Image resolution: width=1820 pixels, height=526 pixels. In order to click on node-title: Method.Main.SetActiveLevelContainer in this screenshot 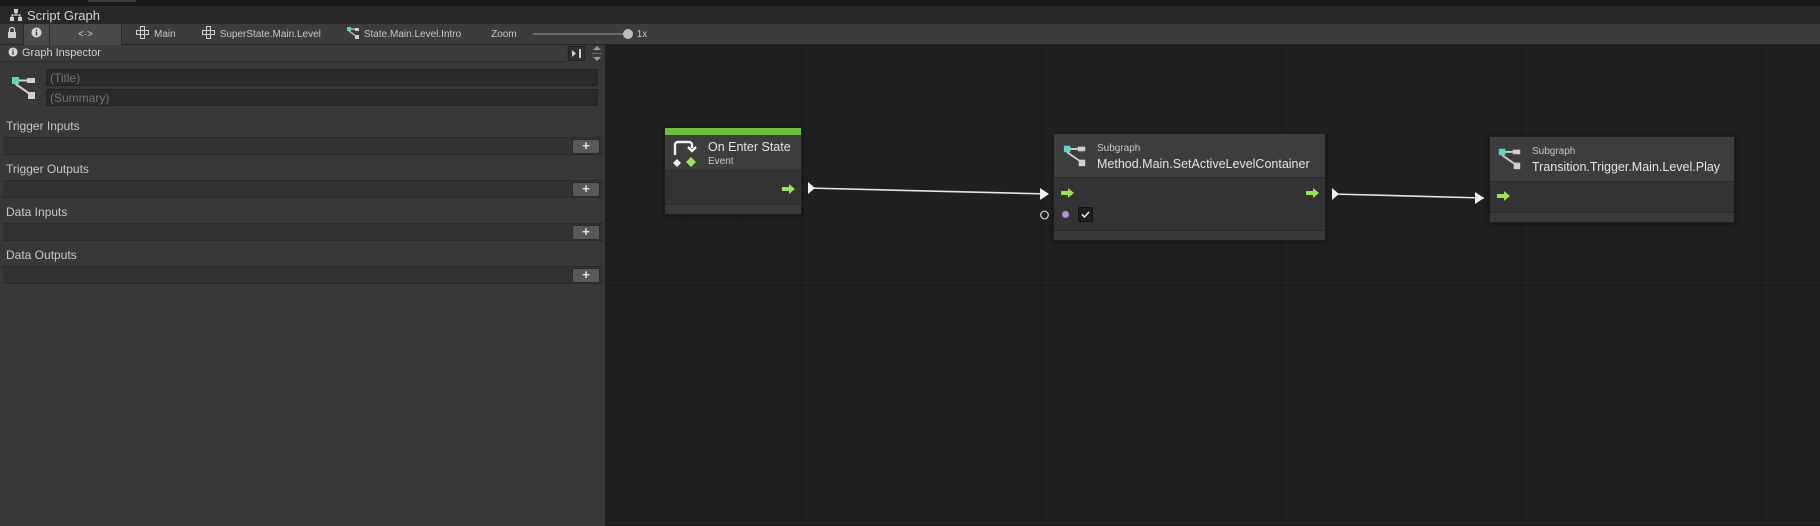, I will do `click(1203, 164)`.